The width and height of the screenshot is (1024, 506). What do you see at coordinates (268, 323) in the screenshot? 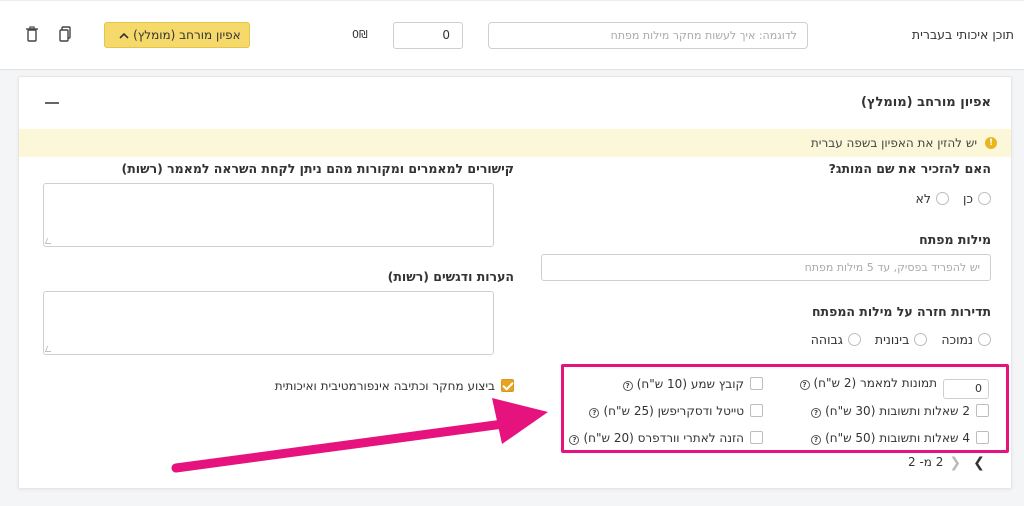
I see `notes-textarea` at bounding box center [268, 323].